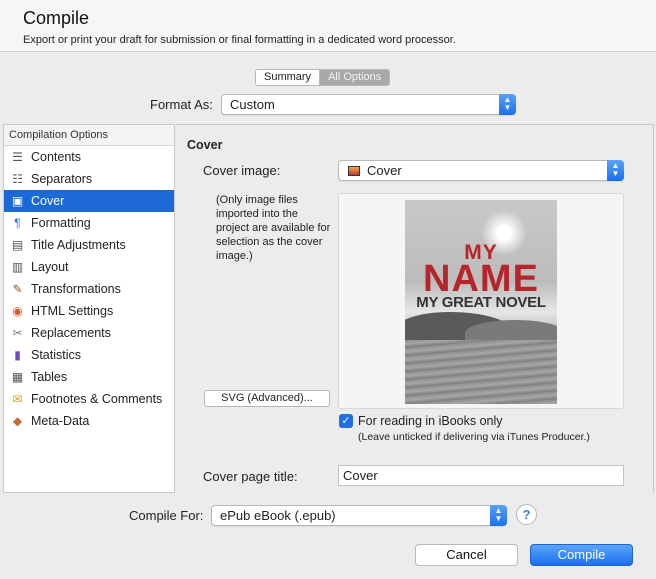  What do you see at coordinates (49, 377) in the screenshot?
I see `sidebar-item-label: Tables` at bounding box center [49, 377].